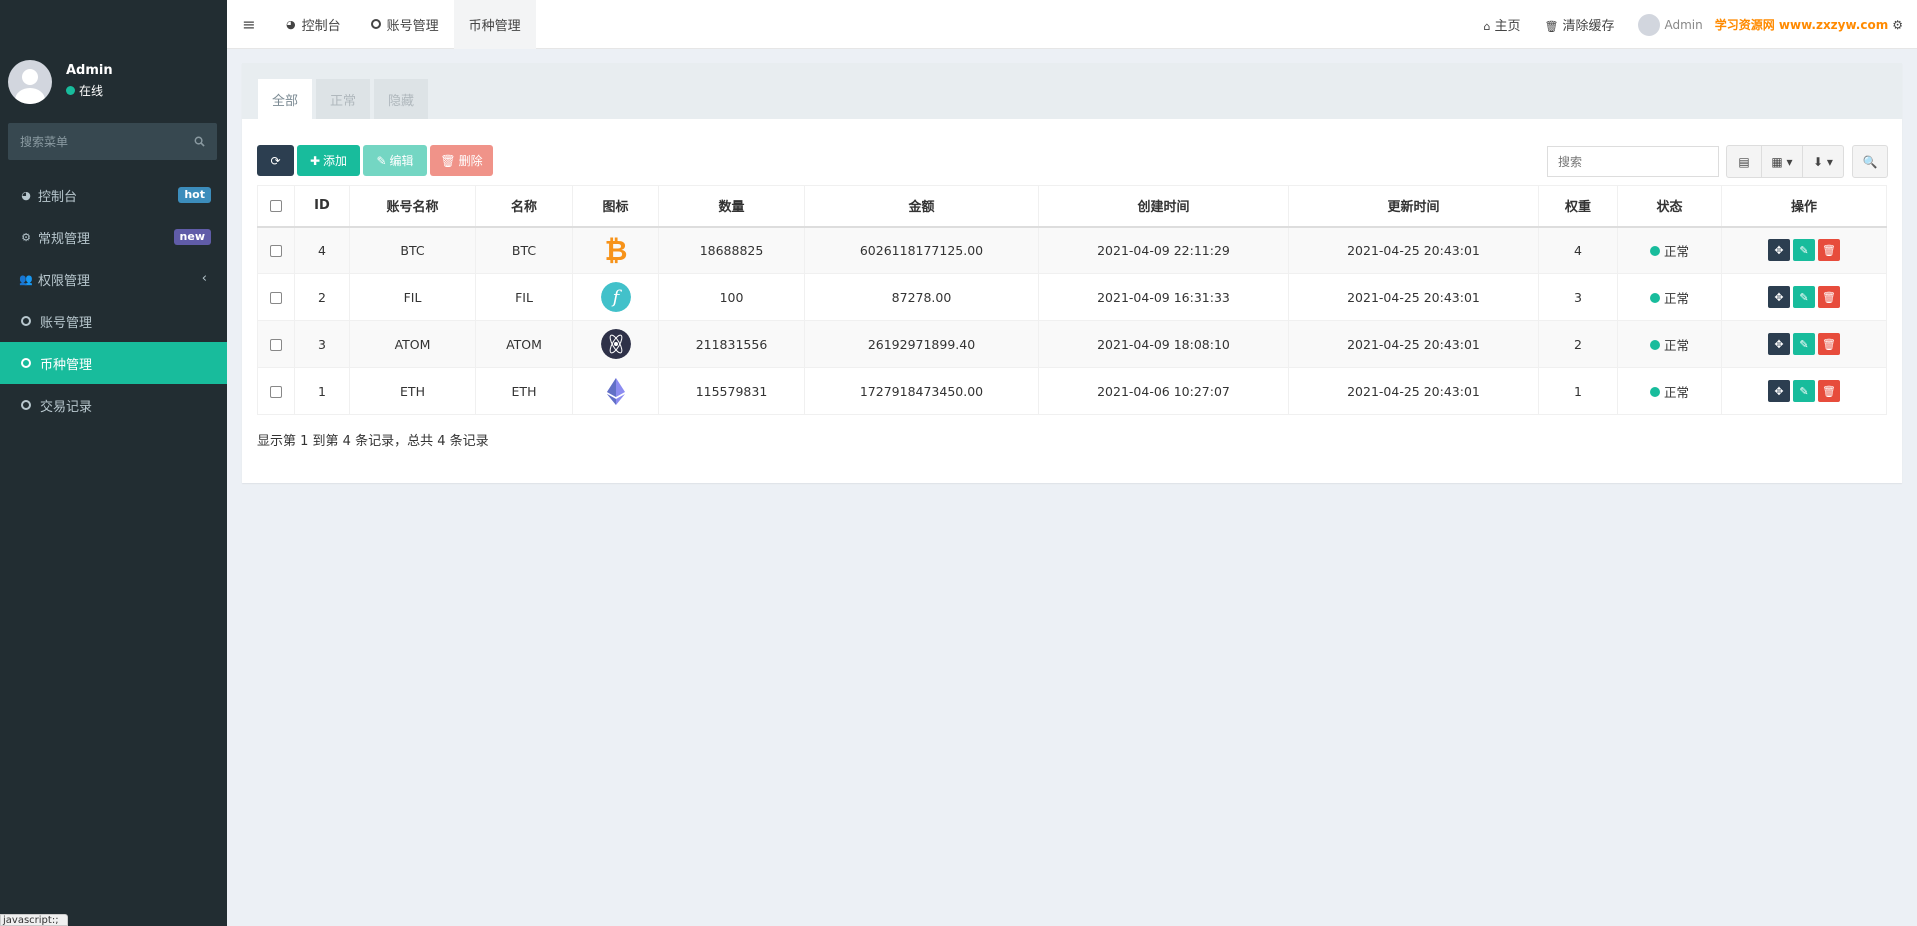 The width and height of the screenshot is (1917, 926). I want to click on ethereum-icon, so click(616, 391).